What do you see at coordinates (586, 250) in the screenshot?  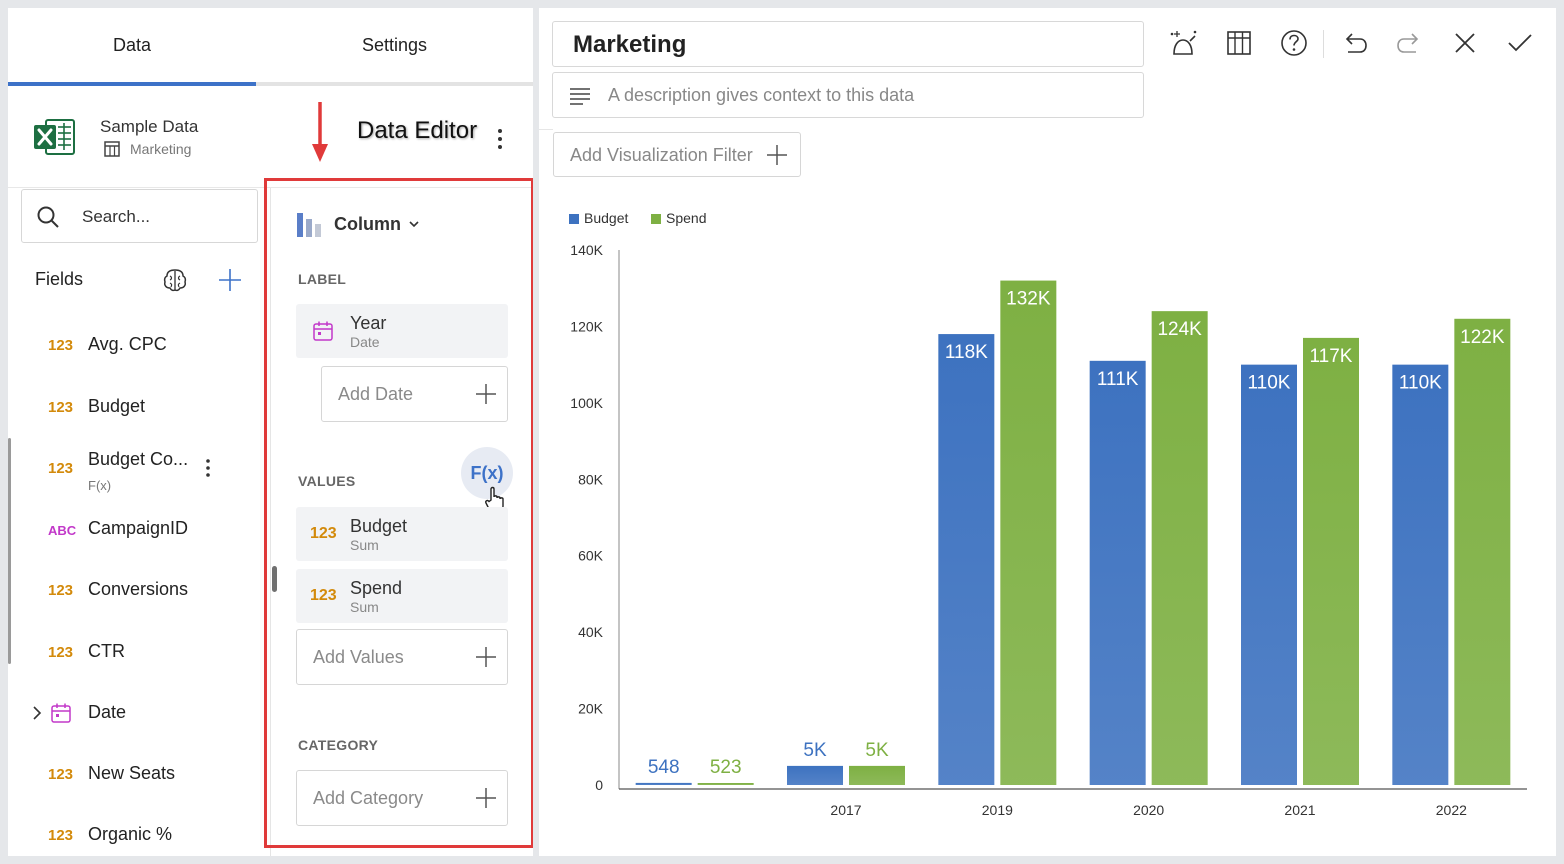 I see `y-tick-label: 140K` at bounding box center [586, 250].